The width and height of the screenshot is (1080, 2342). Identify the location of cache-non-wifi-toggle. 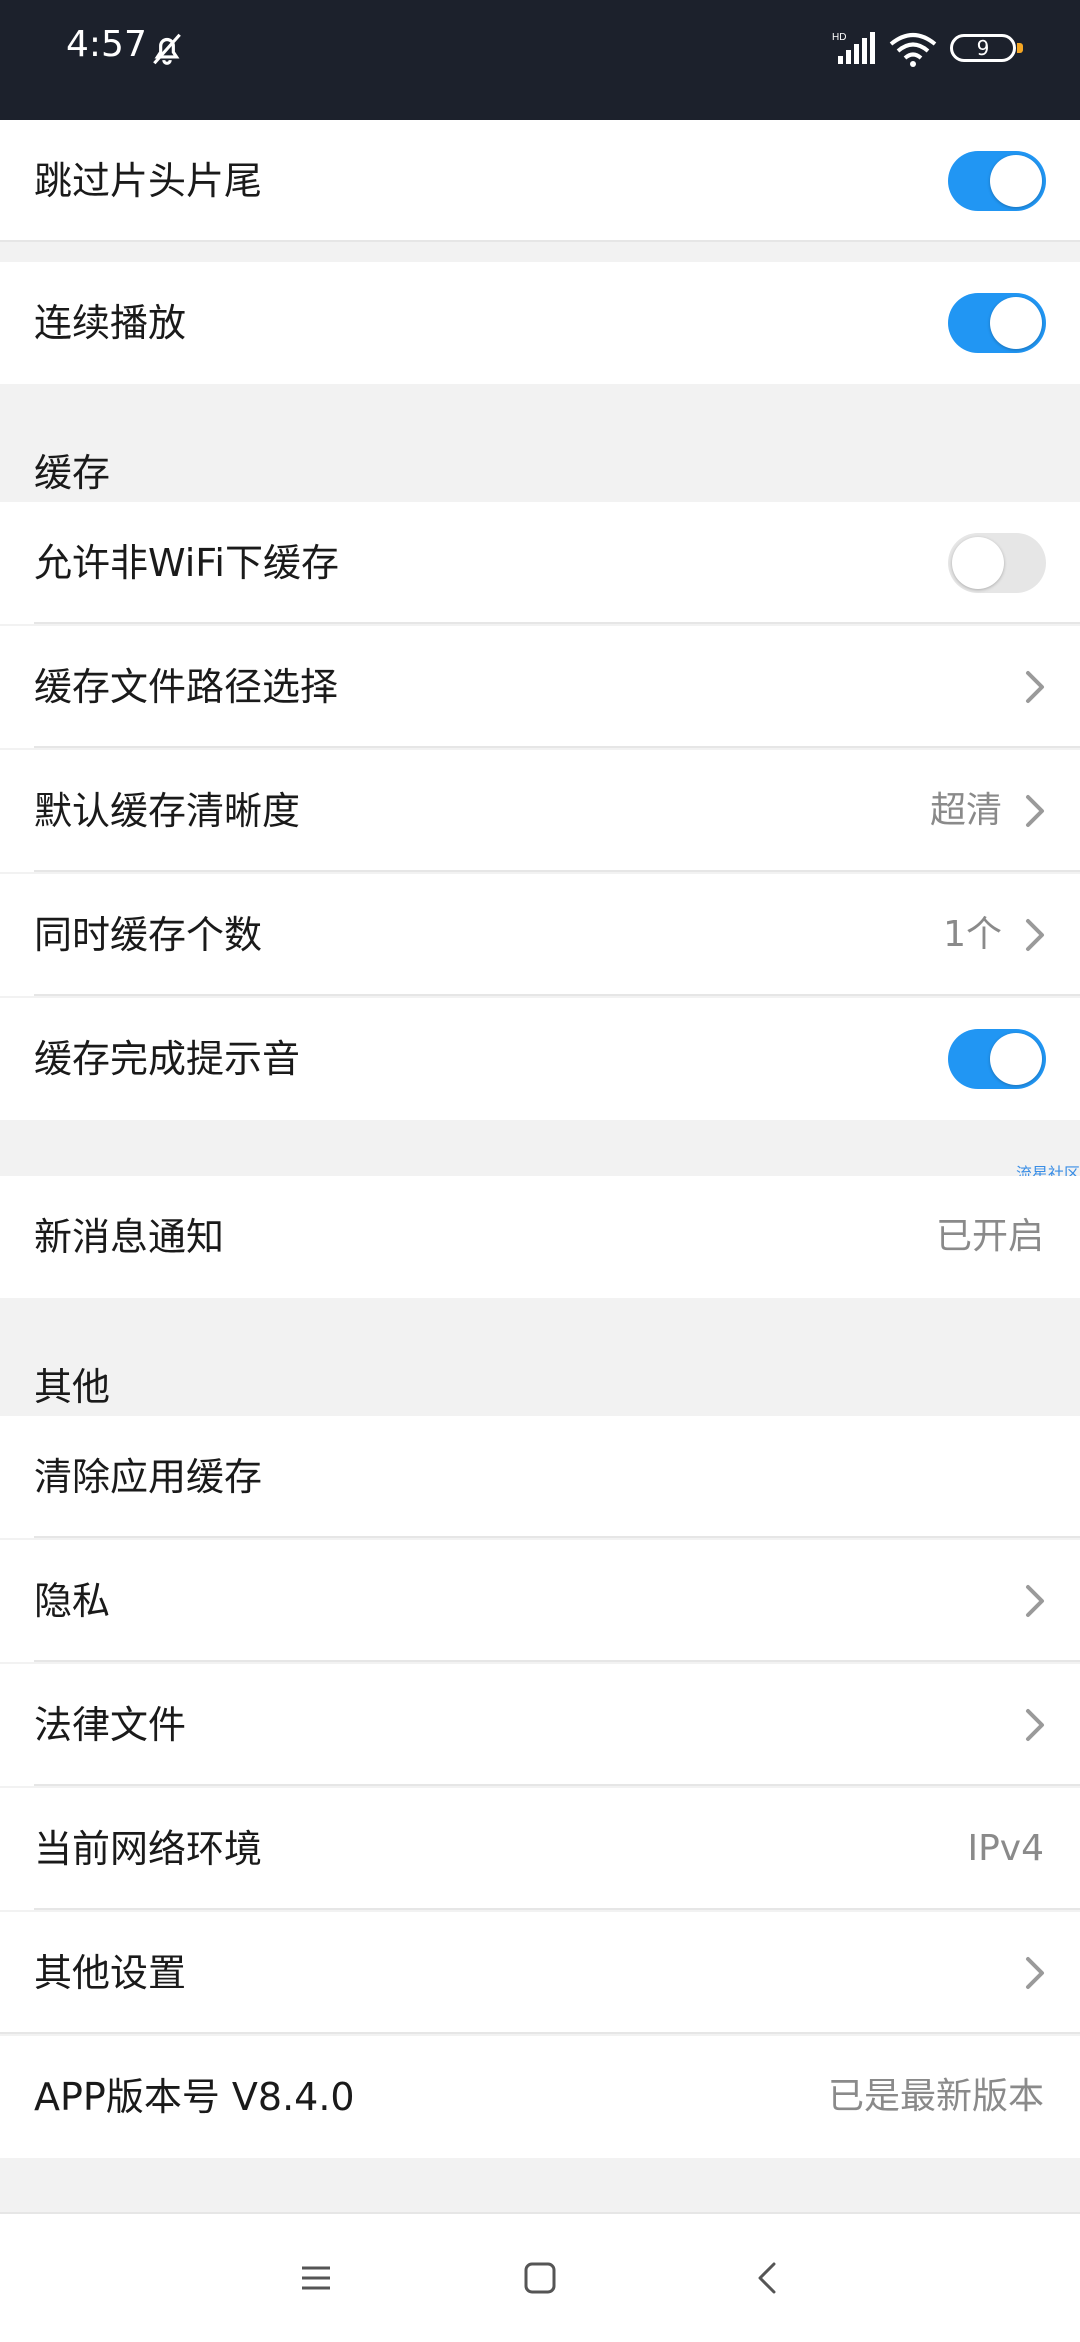
(997, 563).